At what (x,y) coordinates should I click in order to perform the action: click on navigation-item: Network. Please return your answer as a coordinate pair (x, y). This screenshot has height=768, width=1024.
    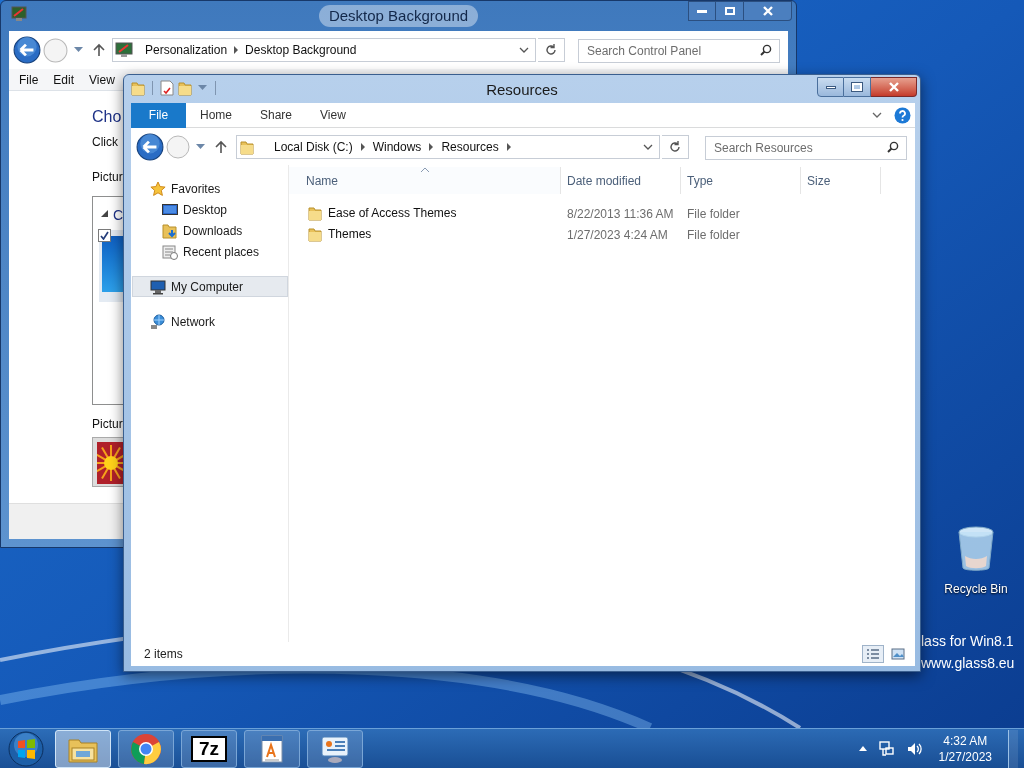
    Looking at the image, I should click on (210, 321).